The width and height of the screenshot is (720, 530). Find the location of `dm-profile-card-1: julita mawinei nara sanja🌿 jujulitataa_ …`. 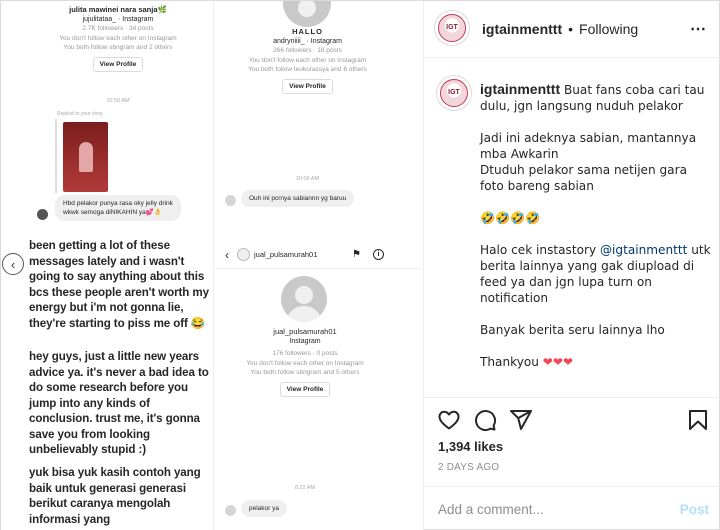

dm-profile-card-1: julita mawinei nara sanja🌿 jujulitataa_ … is located at coordinates (118, 38).